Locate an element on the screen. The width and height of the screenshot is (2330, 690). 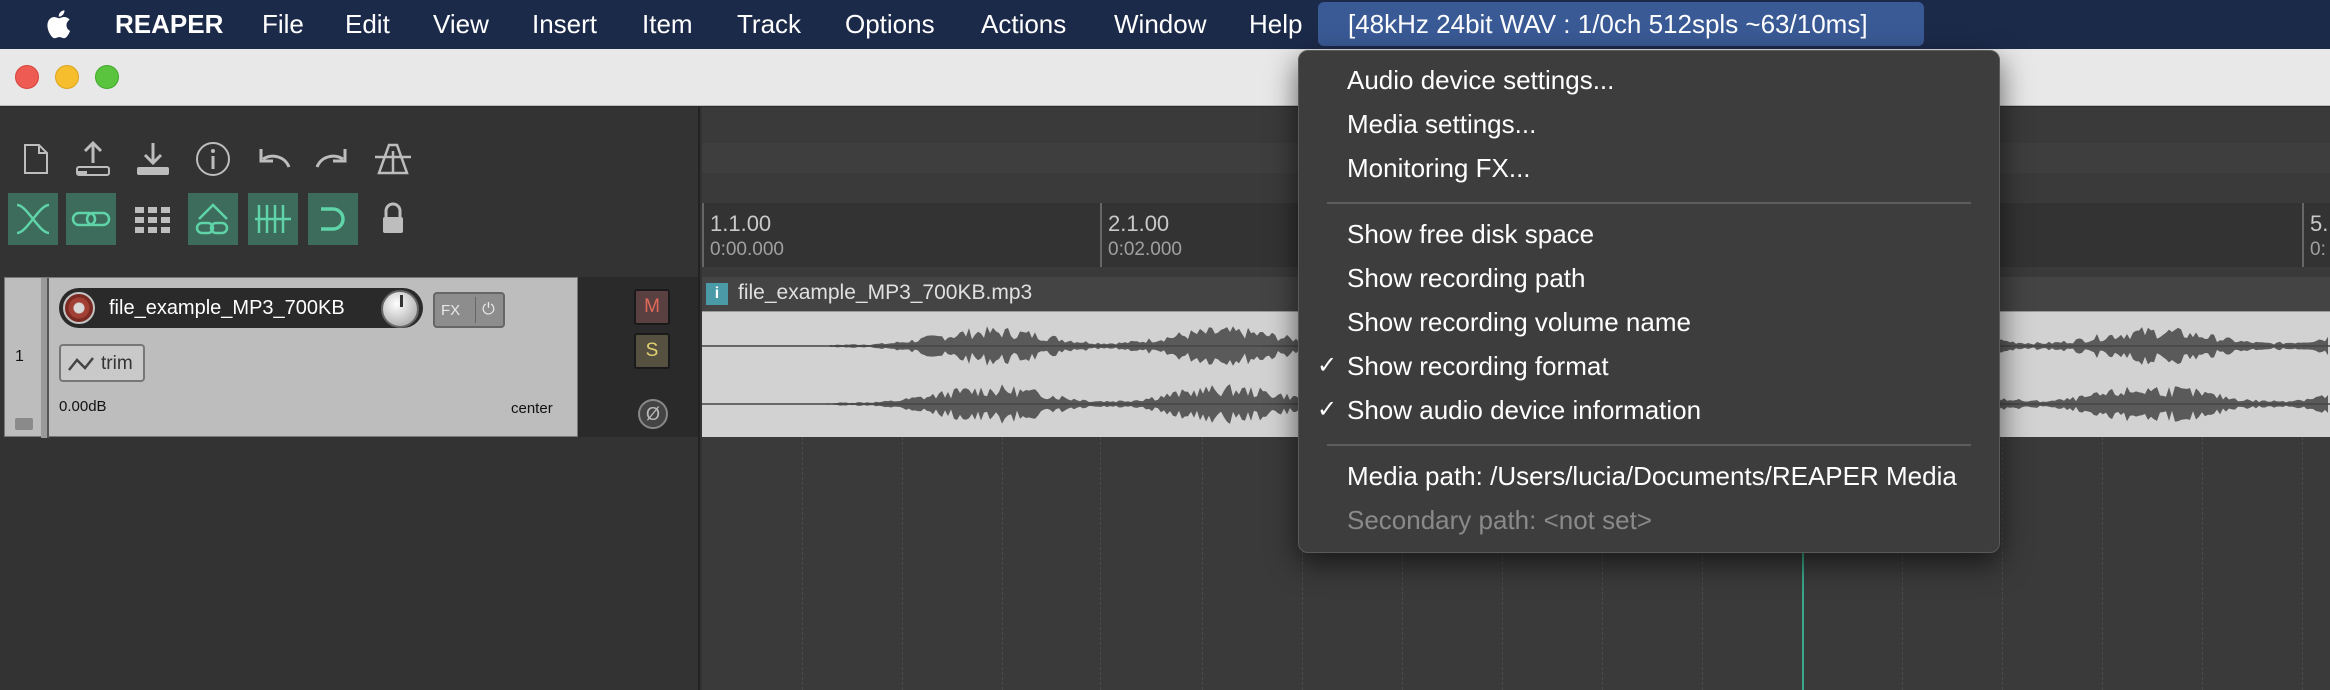
menu-show-audio-device-information: Show audio device information is located at coordinates (1524, 410).